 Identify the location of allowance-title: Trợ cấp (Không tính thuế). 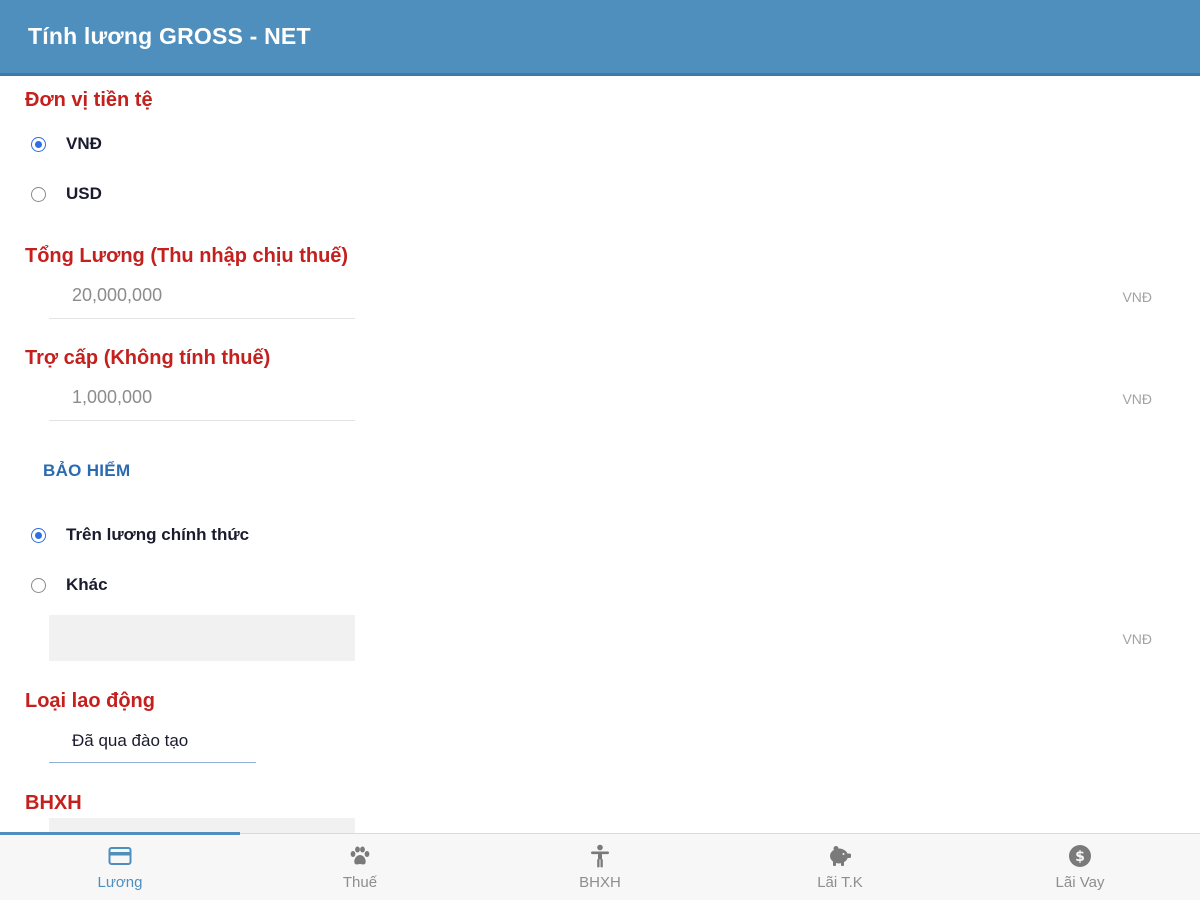
(148, 358).